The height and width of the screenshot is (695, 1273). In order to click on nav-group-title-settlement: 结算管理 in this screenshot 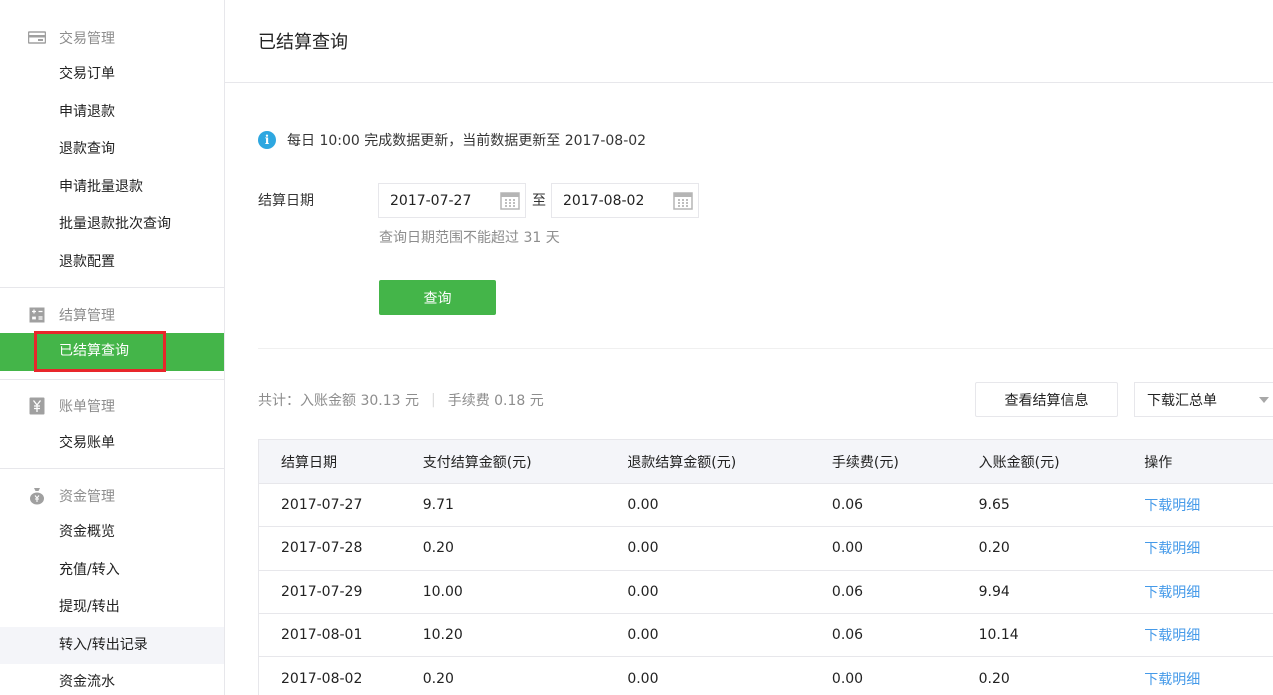, I will do `click(112, 314)`.